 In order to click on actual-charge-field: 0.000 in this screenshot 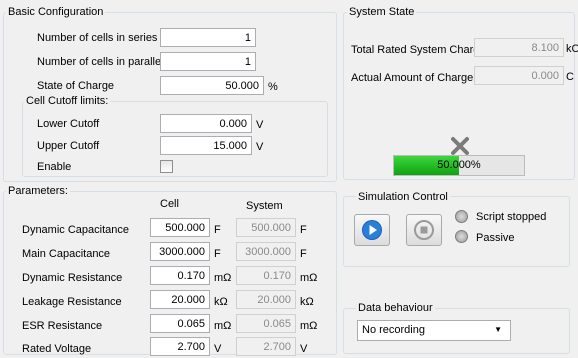, I will do `click(519, 75)`.